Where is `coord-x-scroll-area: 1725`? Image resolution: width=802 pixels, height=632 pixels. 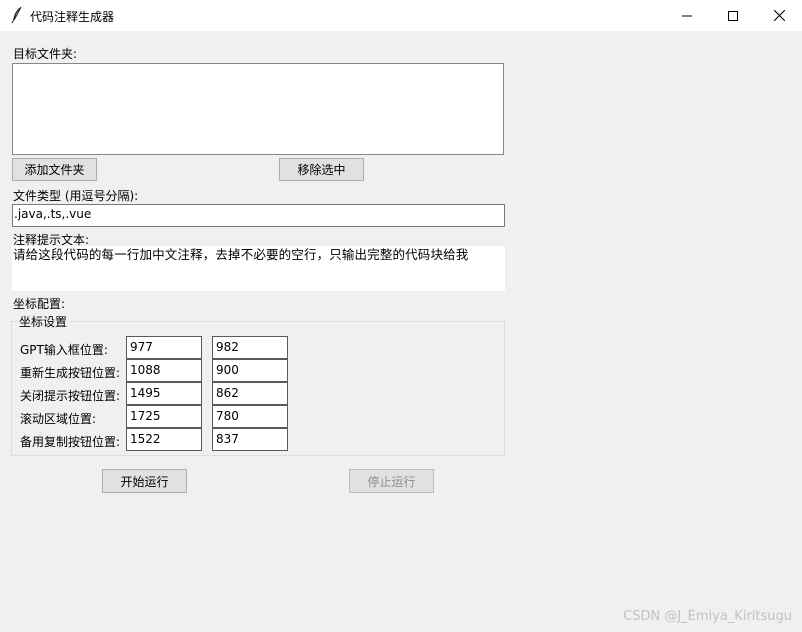 coord-x-scroll-area: 1725 is located at coordinates (164, 416).